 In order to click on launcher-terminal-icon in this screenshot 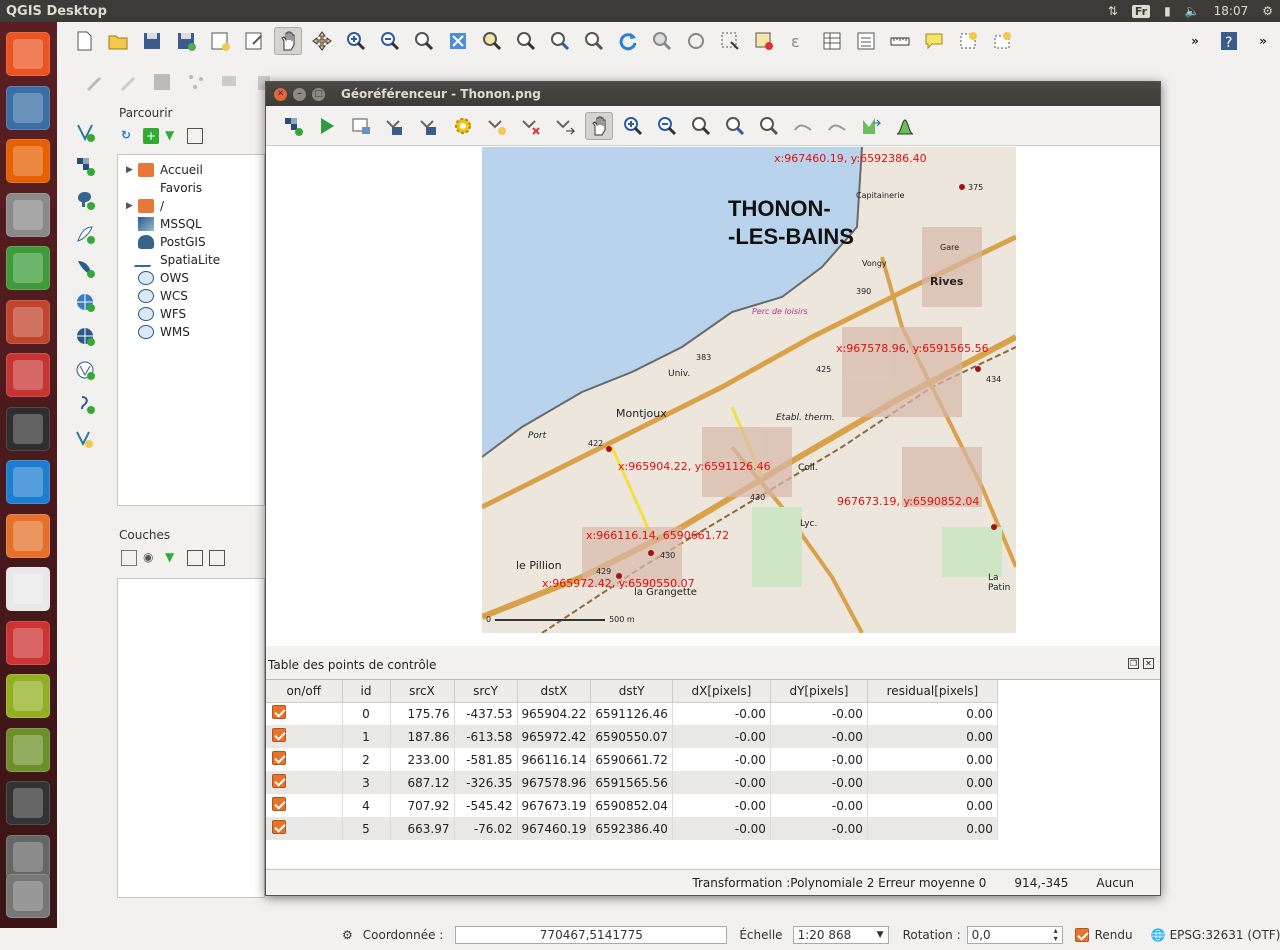, I will do `click(28, 428)`.